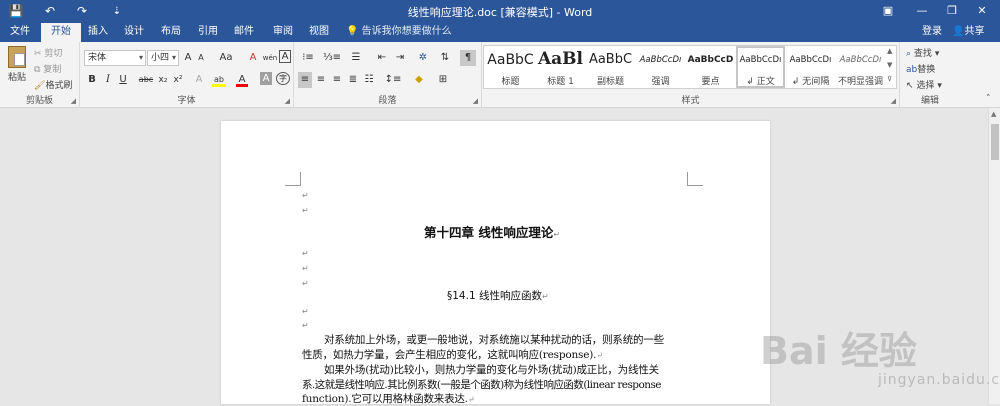 This screenshot has height=406, width=1000. I want to click on save-icon: 💾, so click(16, 11).